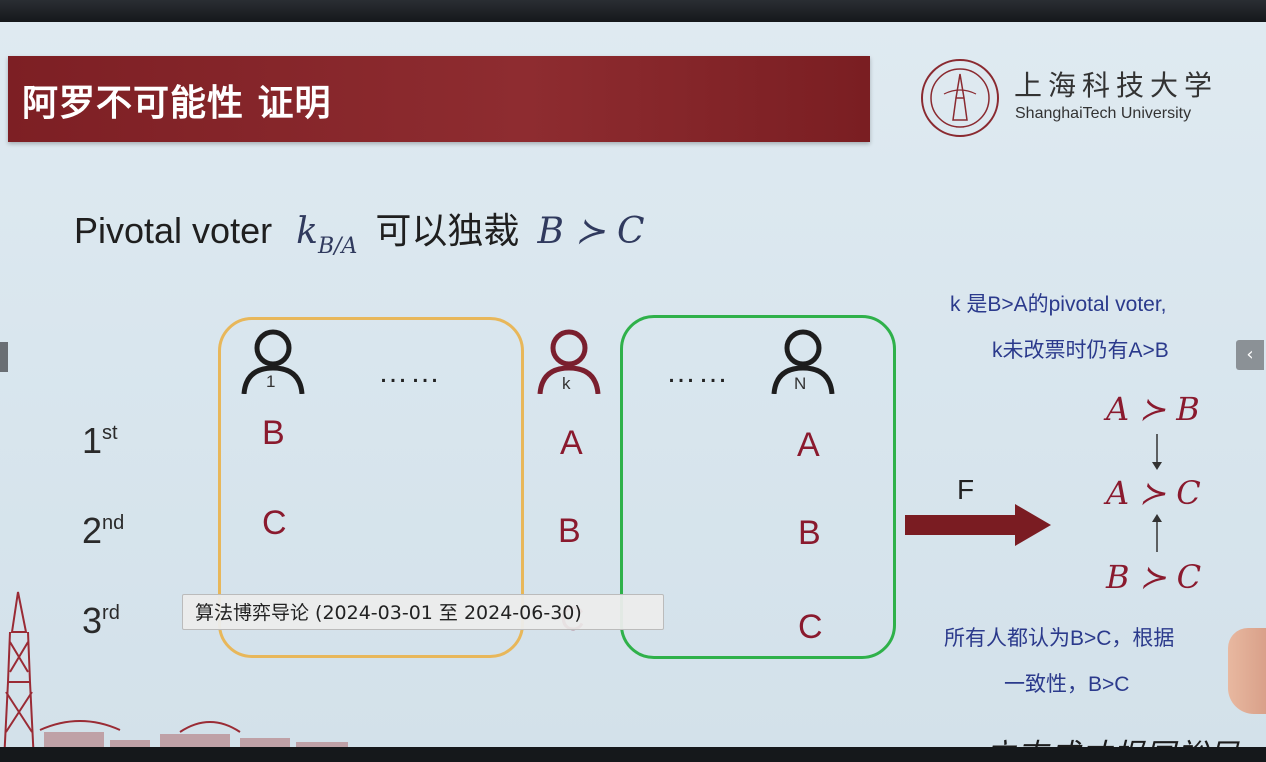 This screenshot has height=762, width=1266. What do you see at coordinates (809, 533) in the screenshot?
I see `groupn-pref-2: B` at bounding box center [809, 533].